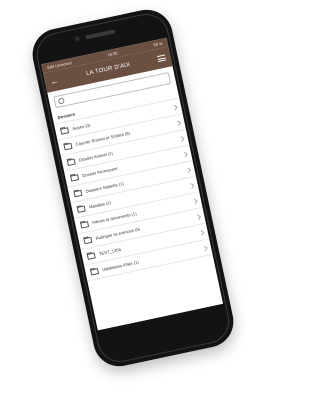 Image resolution: width=320 pixels, height=403 pixels. Describe the element at coordinates (112, 54) in the screenshot. I see `time-label: 16:30` at that location.